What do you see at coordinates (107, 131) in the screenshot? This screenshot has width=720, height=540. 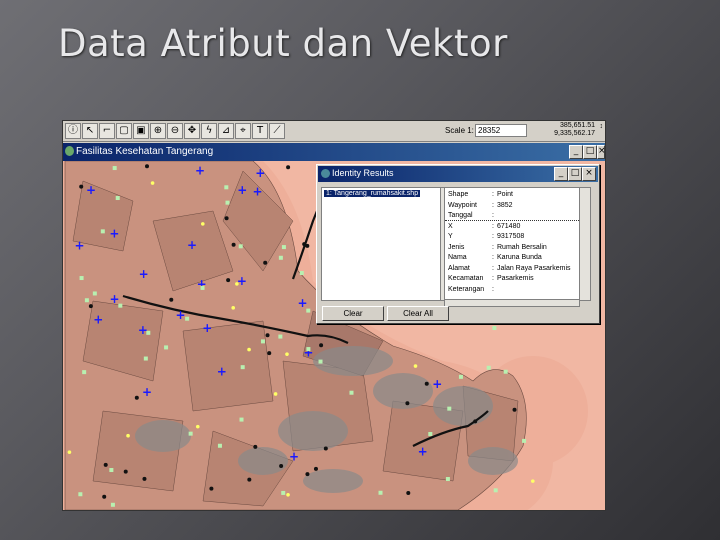 I see `vertex-icon: ⌐` at bounding box center [107, 131].